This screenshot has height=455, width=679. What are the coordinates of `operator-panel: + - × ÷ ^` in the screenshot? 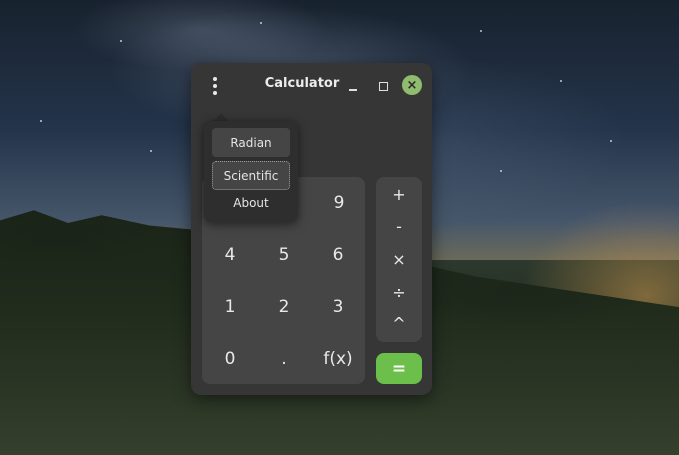 It's located at (399, 259).